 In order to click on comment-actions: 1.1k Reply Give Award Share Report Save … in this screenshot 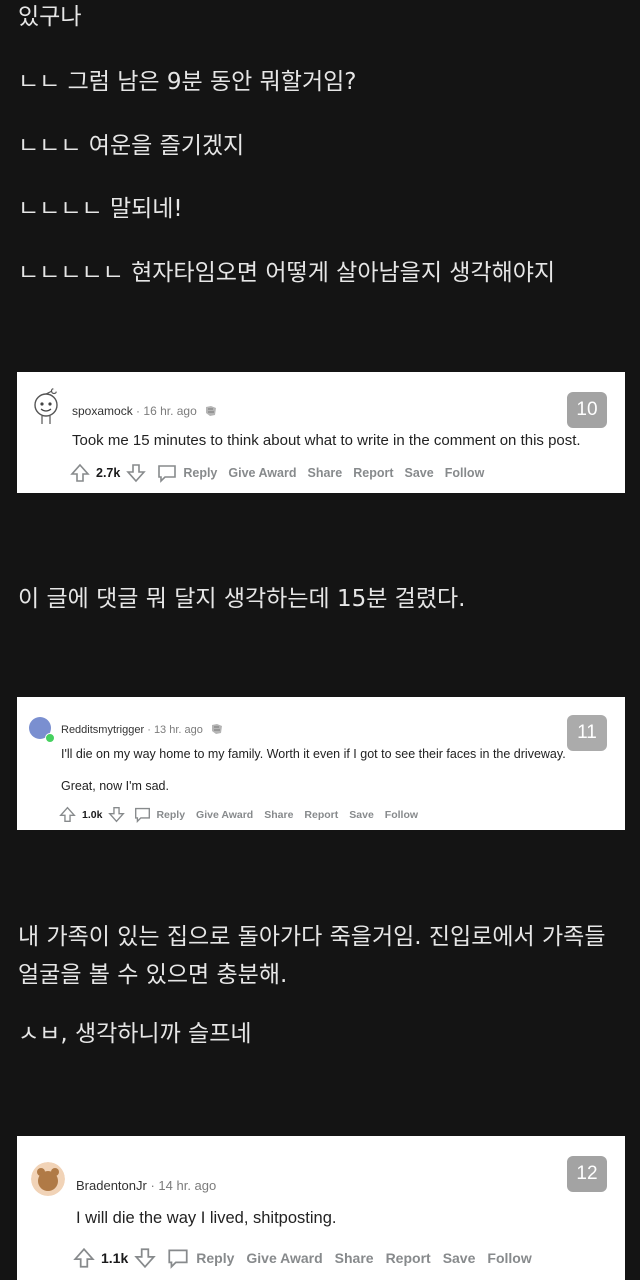, I will do `click(302, 1258)`.